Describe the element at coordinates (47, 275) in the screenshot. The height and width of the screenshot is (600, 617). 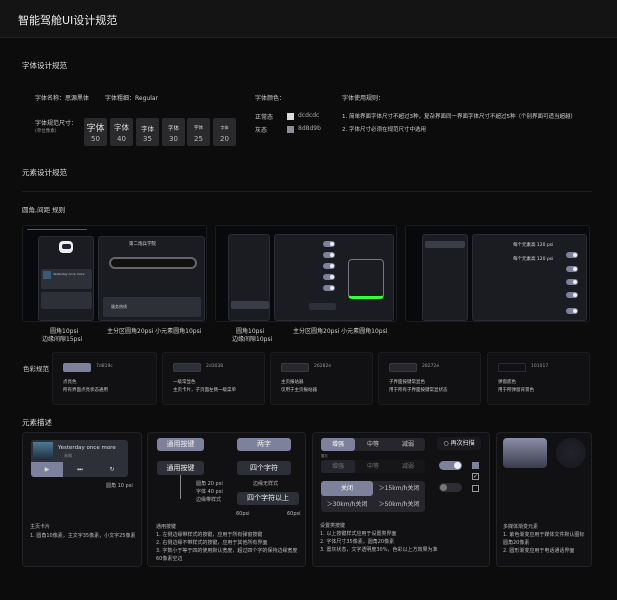
I see `album-cover` at that location.